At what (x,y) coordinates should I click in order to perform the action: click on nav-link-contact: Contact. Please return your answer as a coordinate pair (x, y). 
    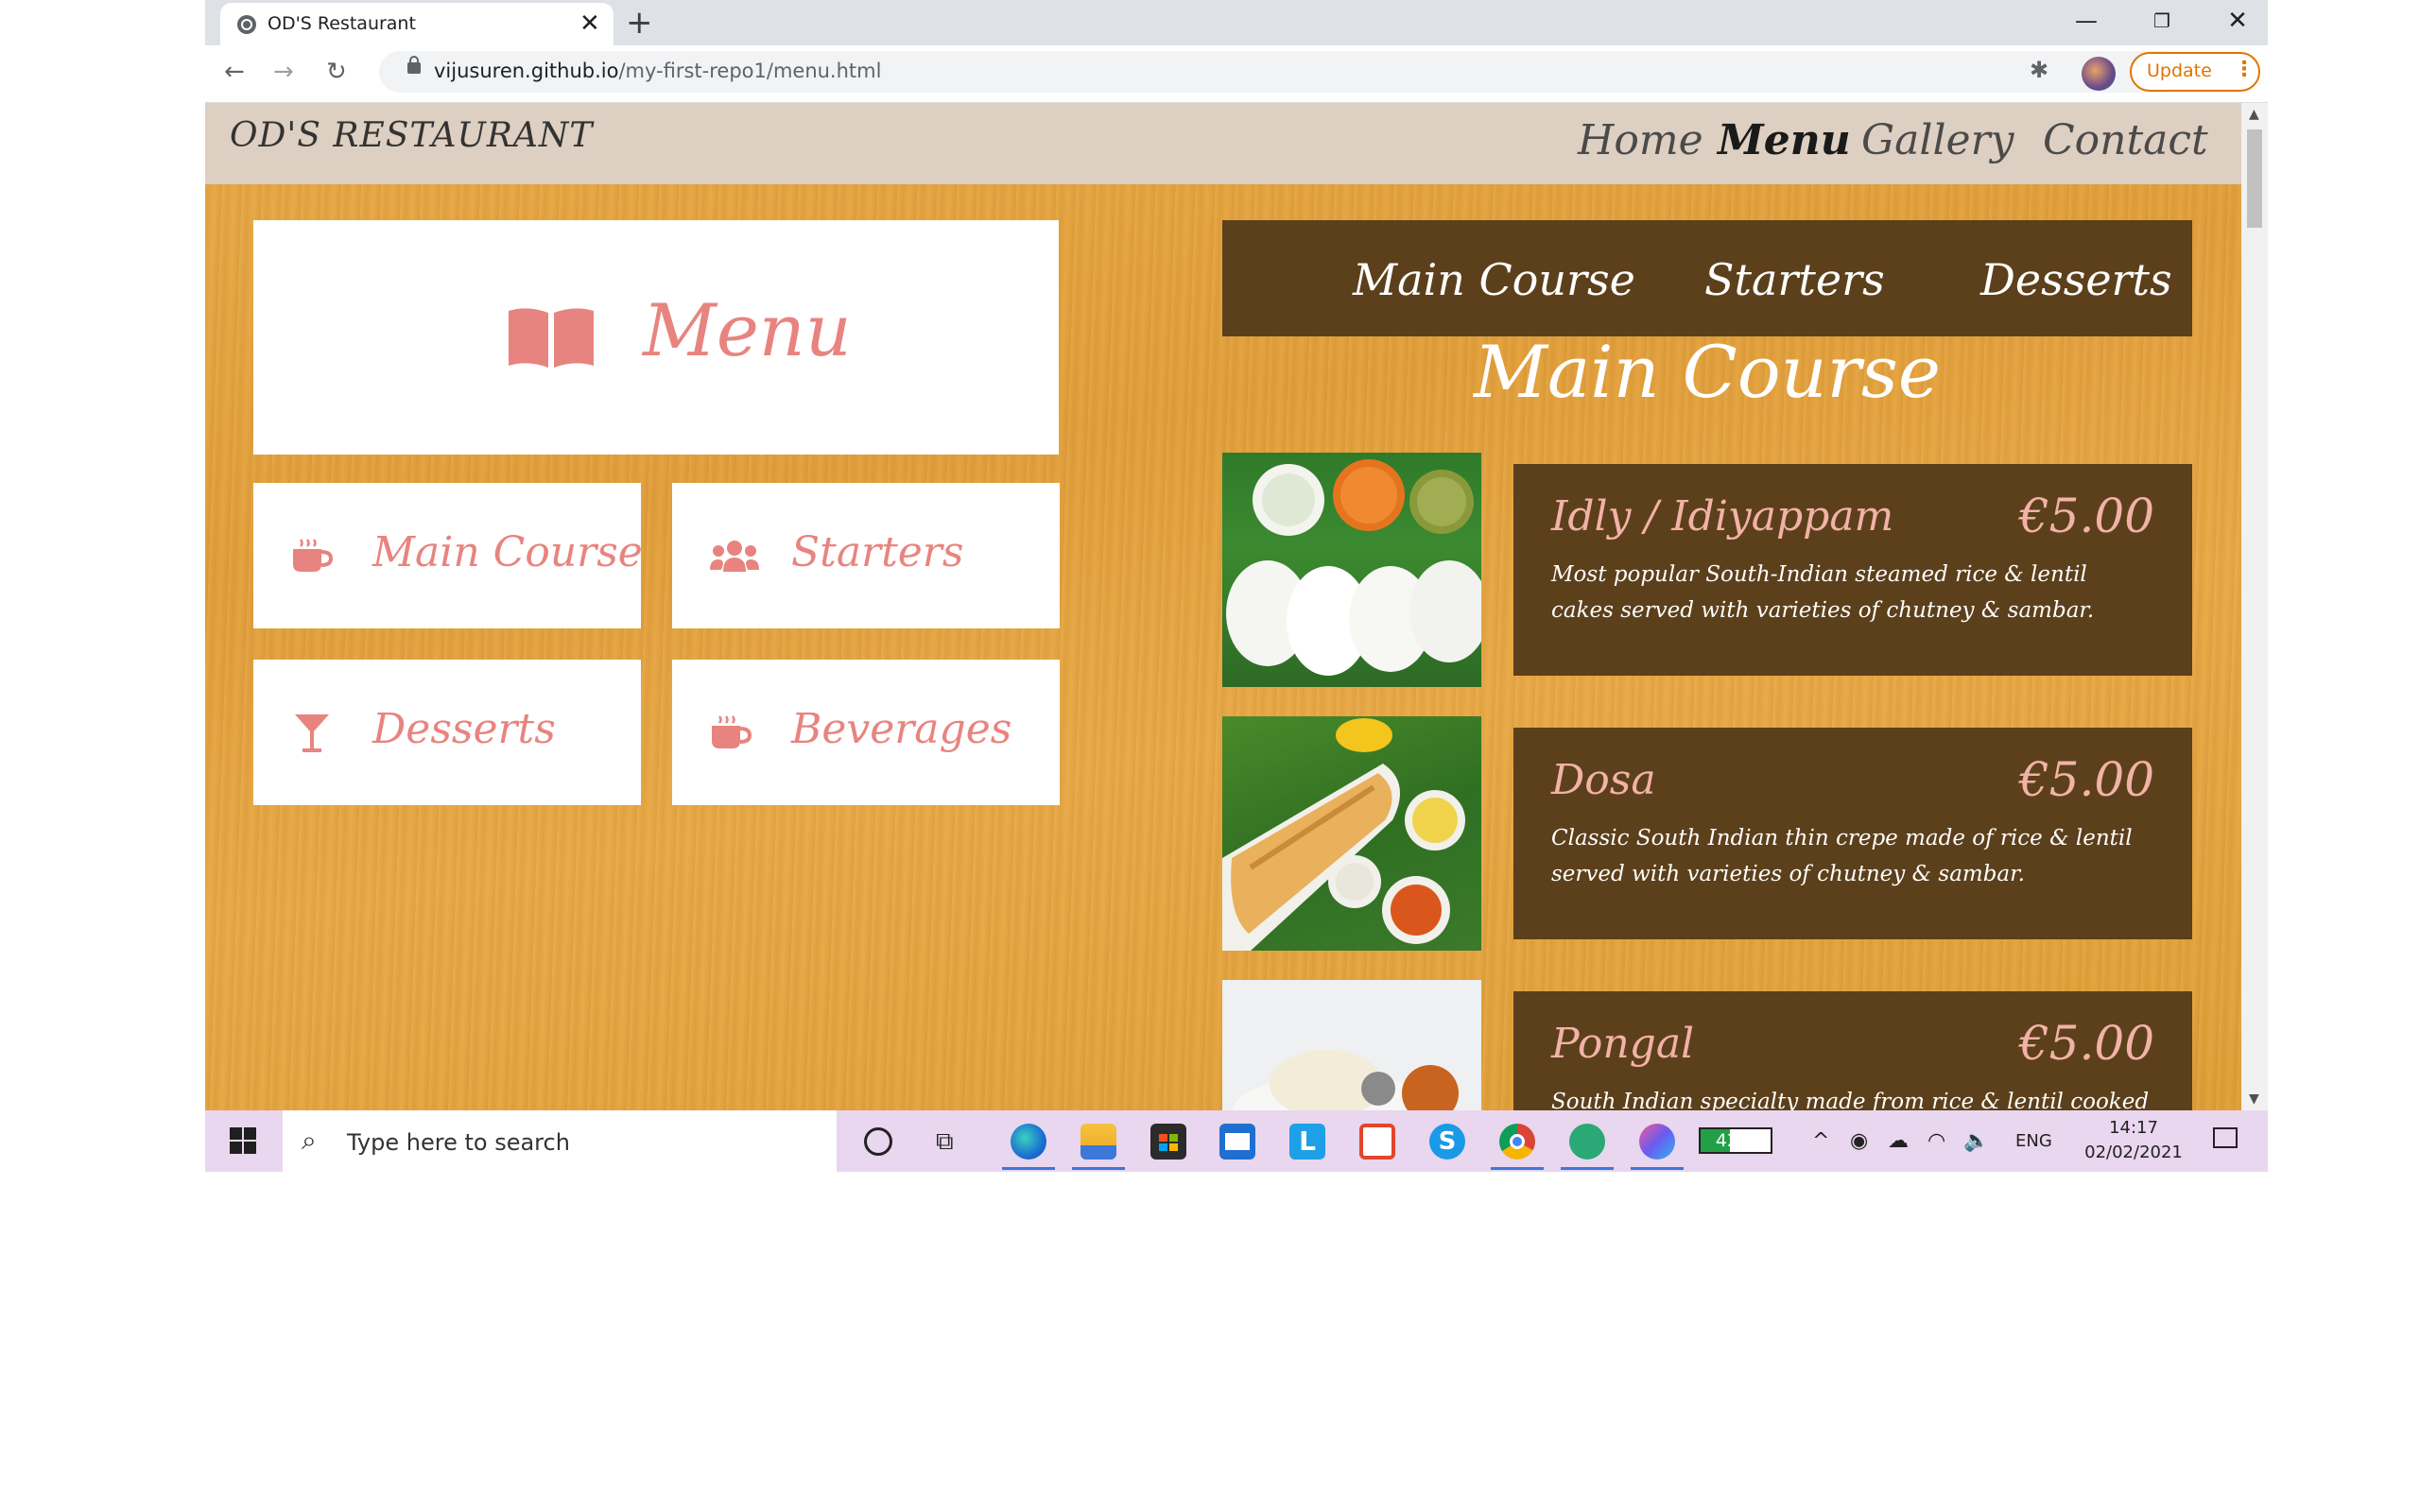
    Looking at the image, I should click on (2125, 140).